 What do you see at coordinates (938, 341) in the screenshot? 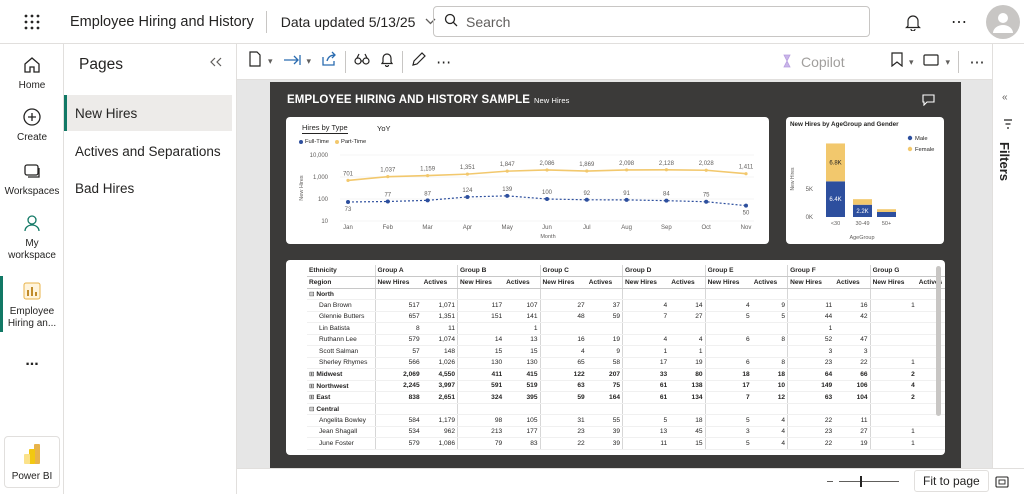
I see `matrix-scrollbar` at bounding box center [938, 341].